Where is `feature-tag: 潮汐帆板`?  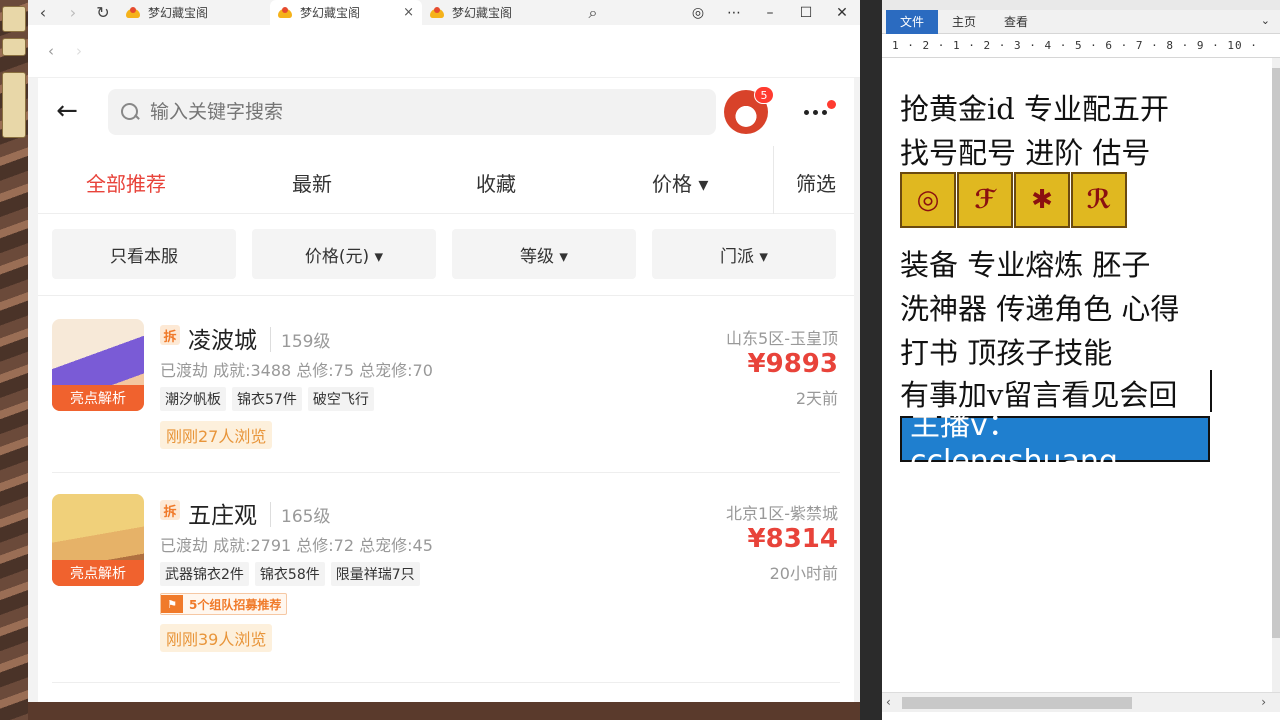 feature-tag: 潮汐帆板 is located at coordinates (193, 399).